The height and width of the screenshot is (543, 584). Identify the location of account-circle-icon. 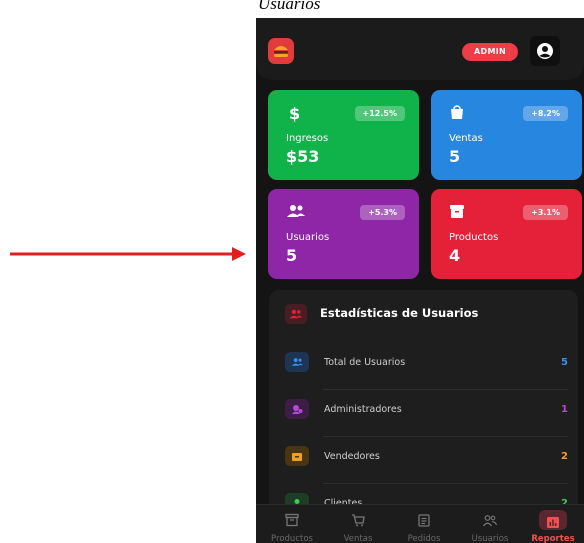
(545, 51).